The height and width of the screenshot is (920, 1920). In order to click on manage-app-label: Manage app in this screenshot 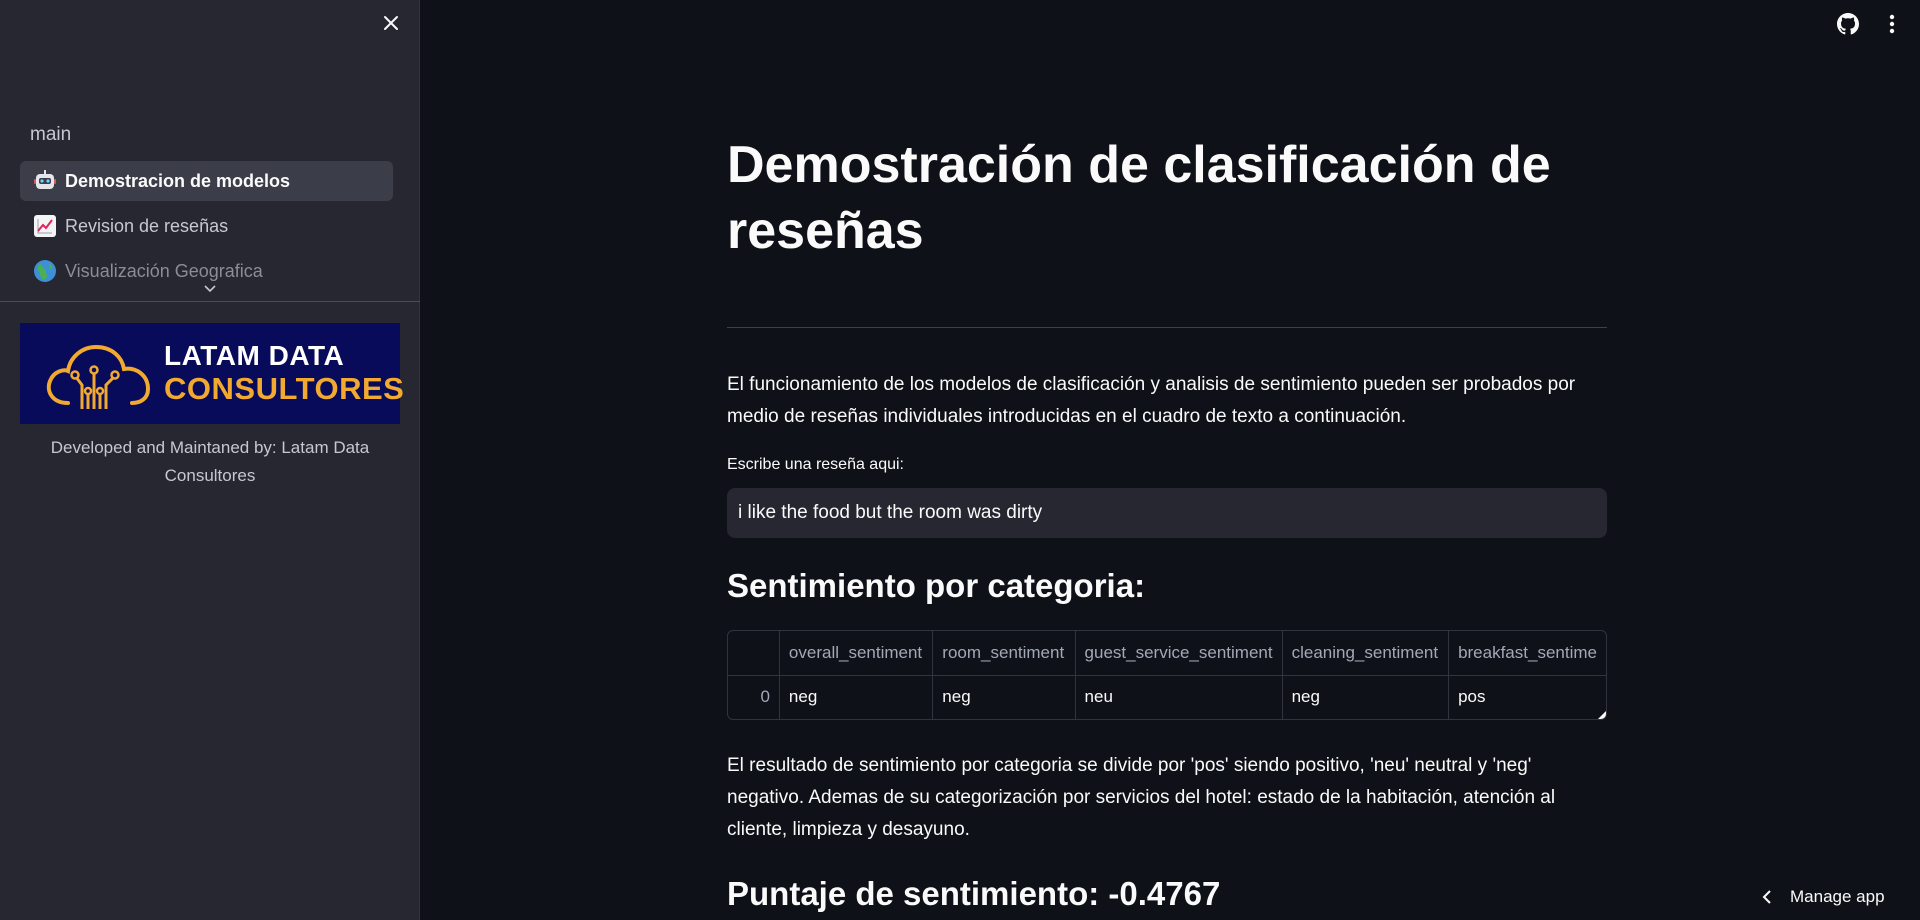, I will do `click(1837, 896)`.